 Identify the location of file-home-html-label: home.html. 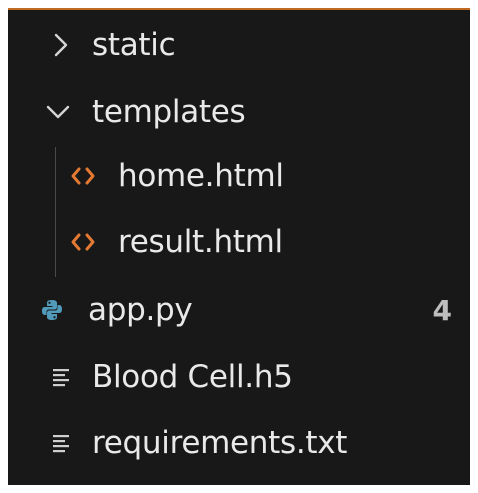
(201, 176).